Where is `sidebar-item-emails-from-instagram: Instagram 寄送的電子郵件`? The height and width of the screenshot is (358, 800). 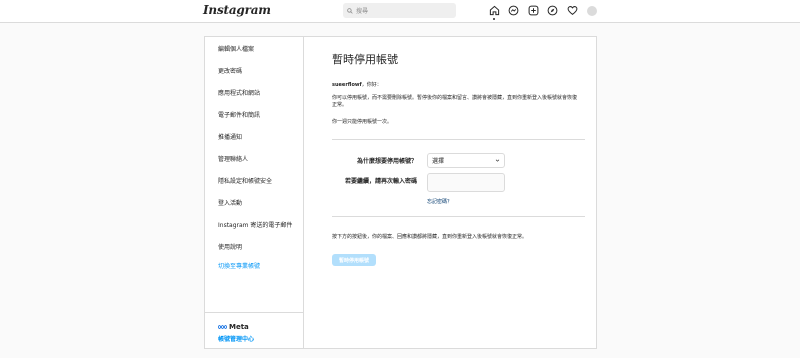
sidebar-item-emails-from-instagram: Instagram 寄送的電子郵件 is located at coordinates (255, 224).